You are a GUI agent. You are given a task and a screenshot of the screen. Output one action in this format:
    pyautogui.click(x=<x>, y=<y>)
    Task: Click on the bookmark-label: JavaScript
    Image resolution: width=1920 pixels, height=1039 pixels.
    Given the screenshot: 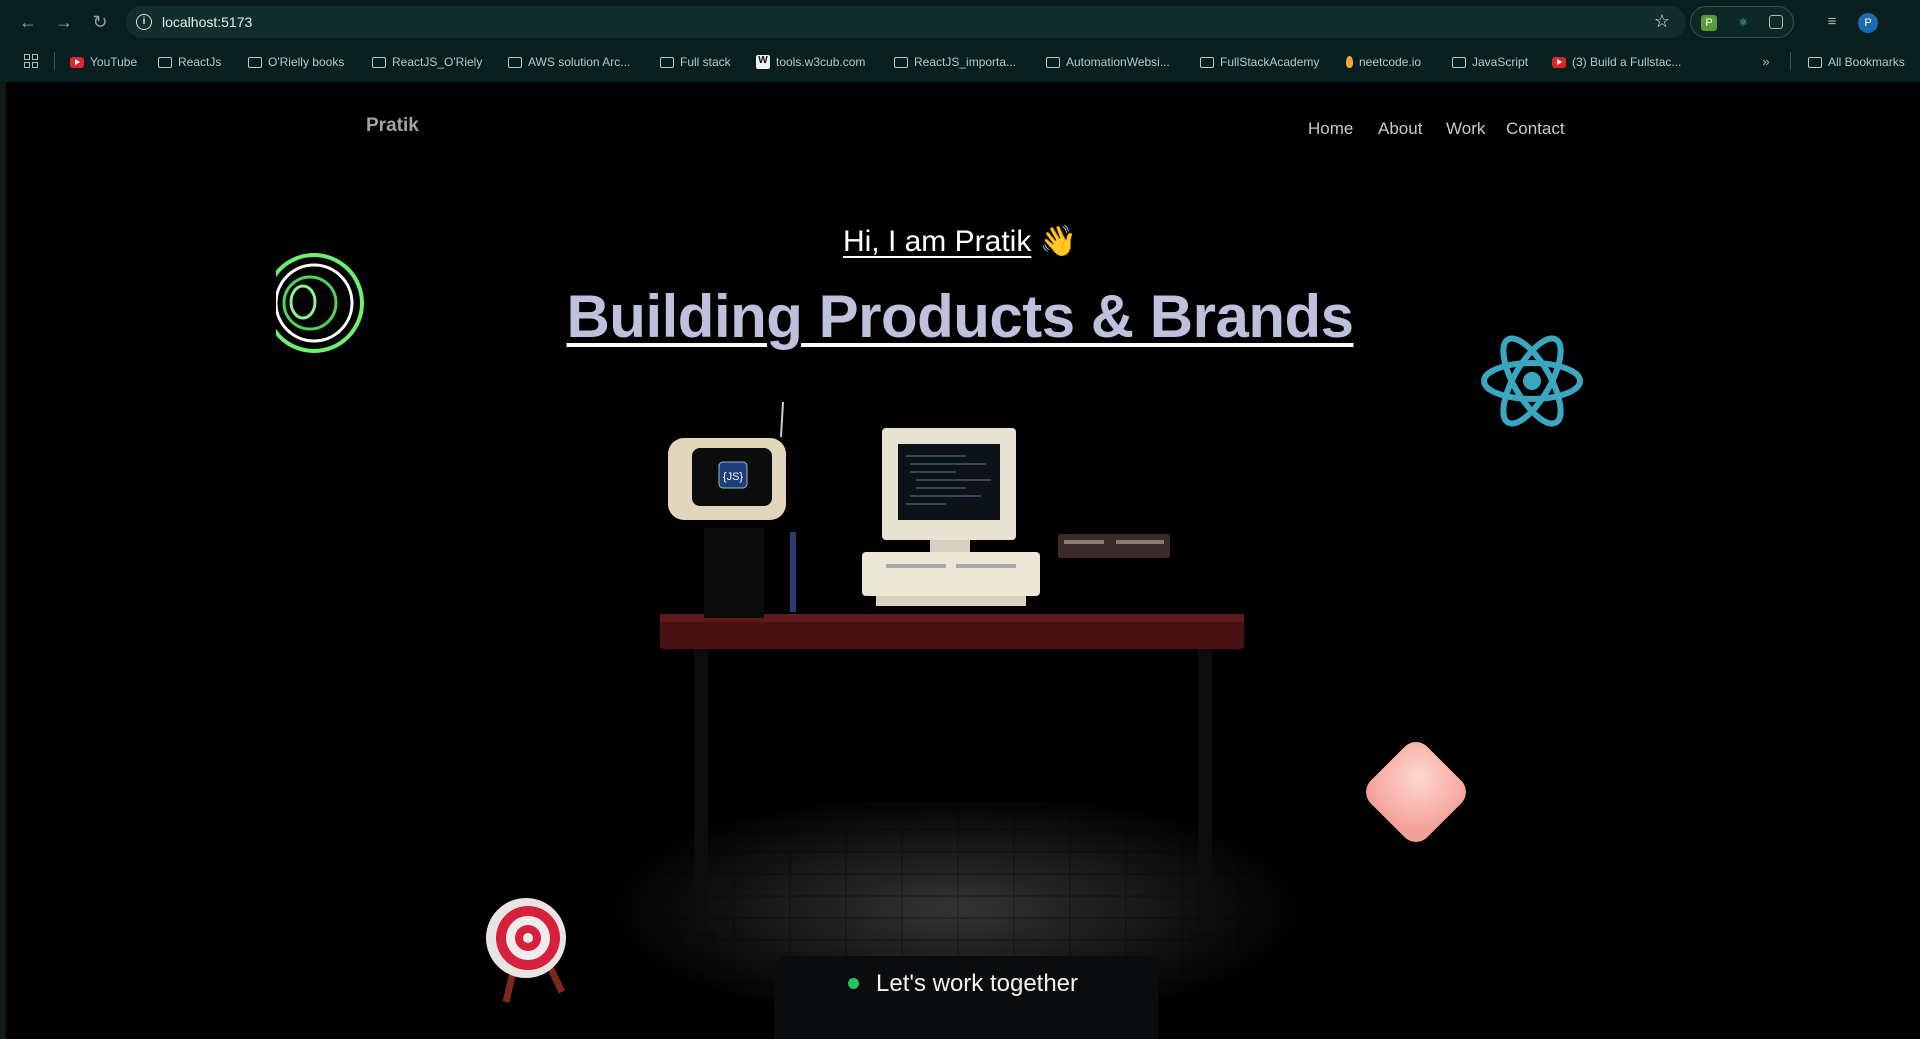 What is the action you would take?
    pyautogui.click(x=1500, y=62)
    